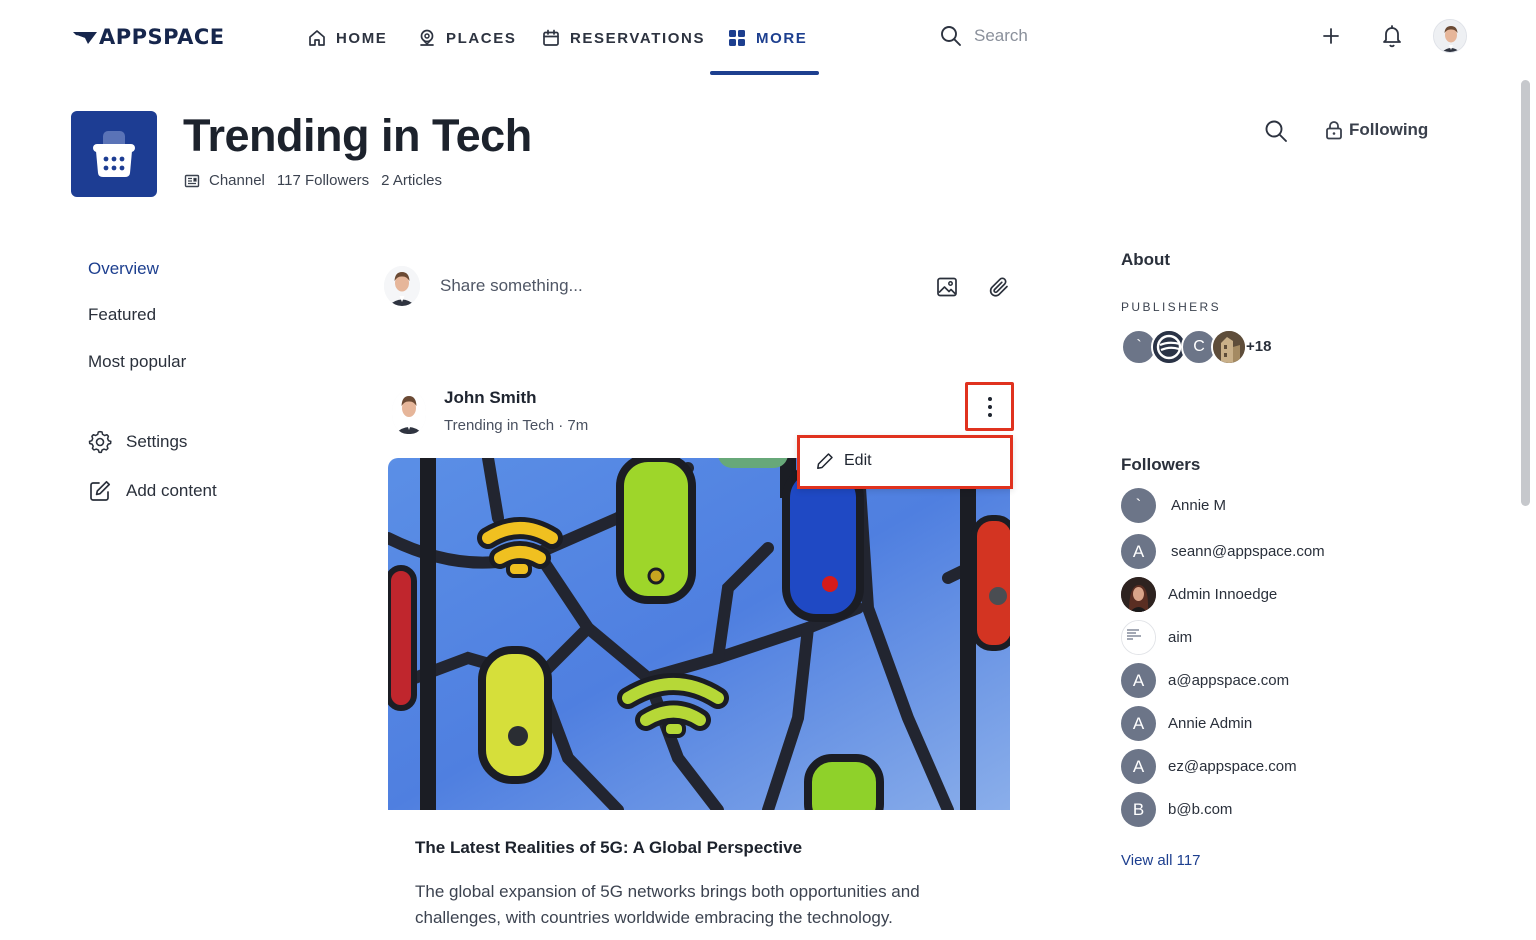 The width and height of the screenshot is (1536, 940). What do you see at coordinates (1171, 307) in the screenshot?
I see `publishers-heading: PUBLISHERS` at bounding box center [1171, 307].